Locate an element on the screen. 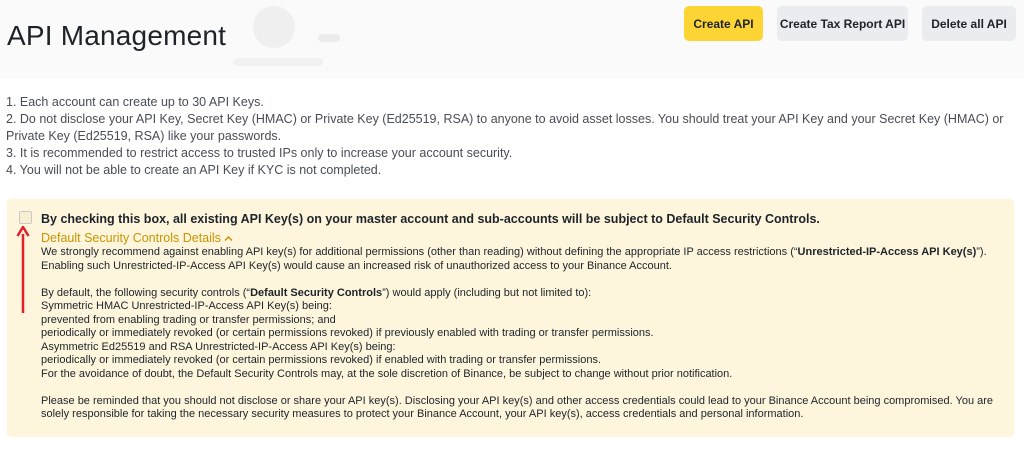 Image resolution: width=1024 pixels, height=450 pixels. faint-decoration-bar is located at coordinates (278, 62).